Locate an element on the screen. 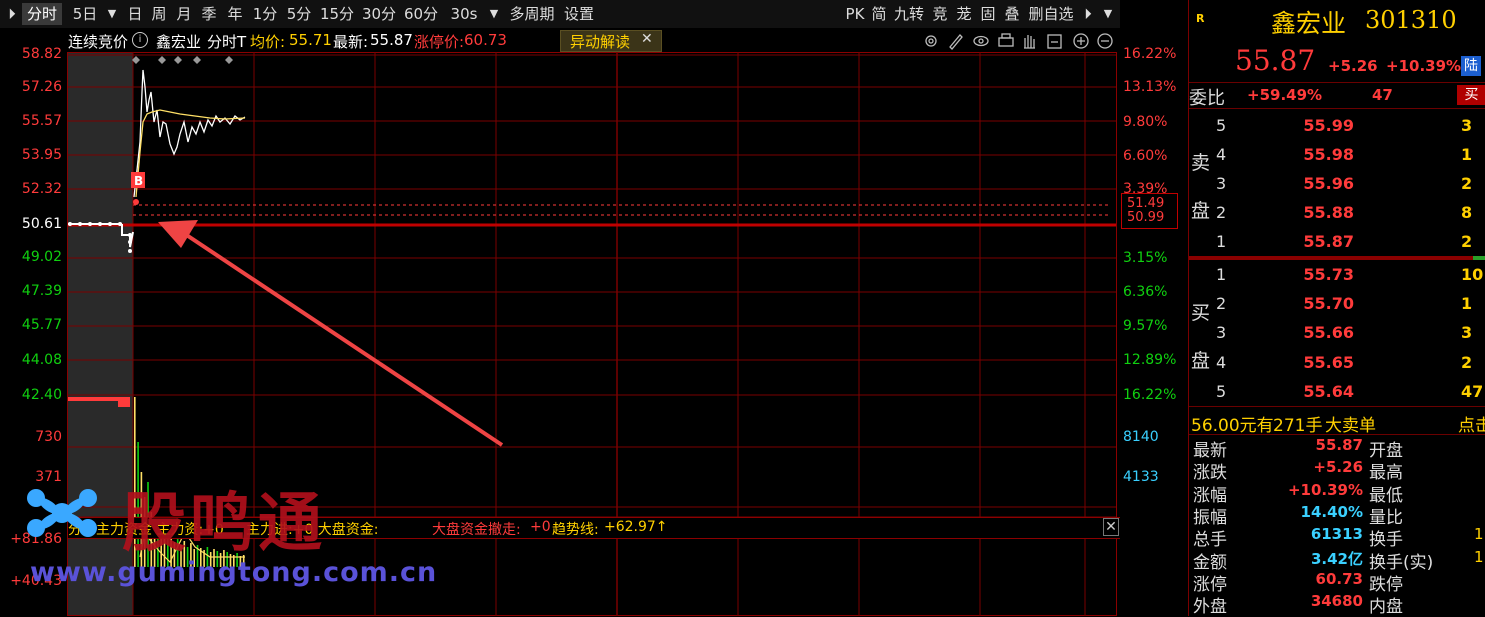 The height and width of the screenshot is (617, 1485). collapse-right-icon: ⏵ is located at coordinates (1088, 14).